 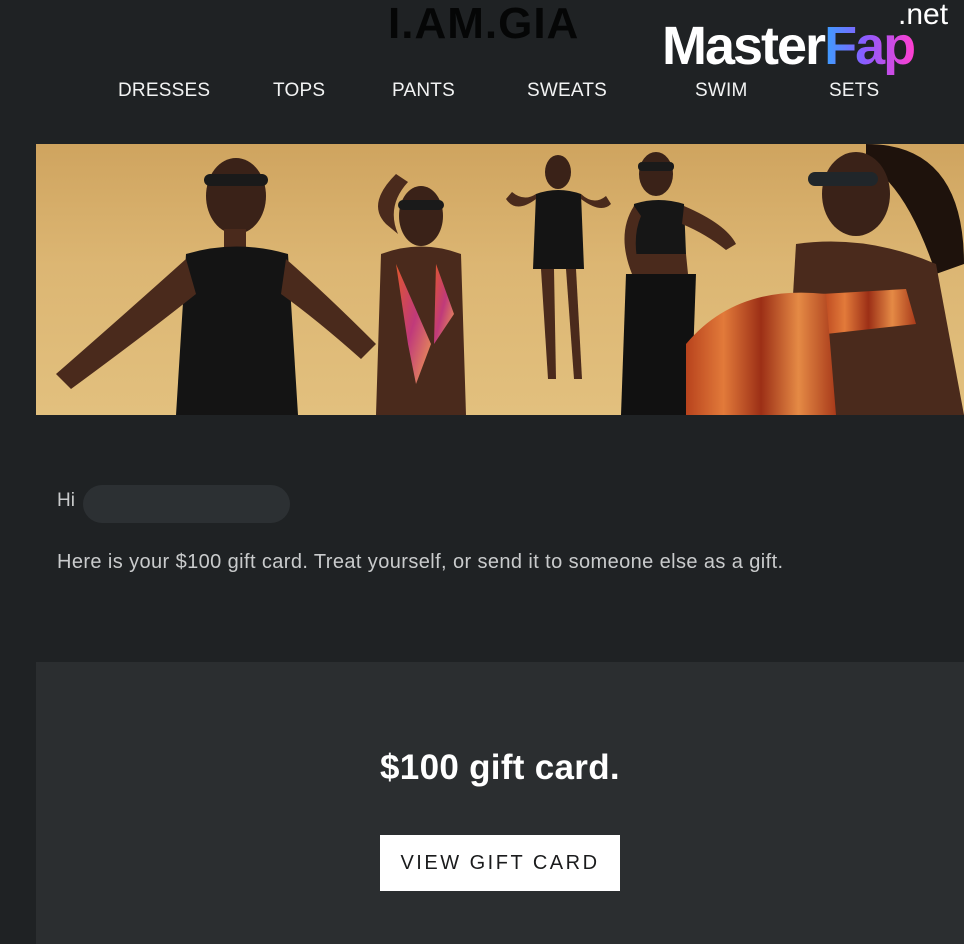 What do you see at coordinates (825, 279) in the screenshot?
I see `model-striped-set` at bounding box center [825, 279].